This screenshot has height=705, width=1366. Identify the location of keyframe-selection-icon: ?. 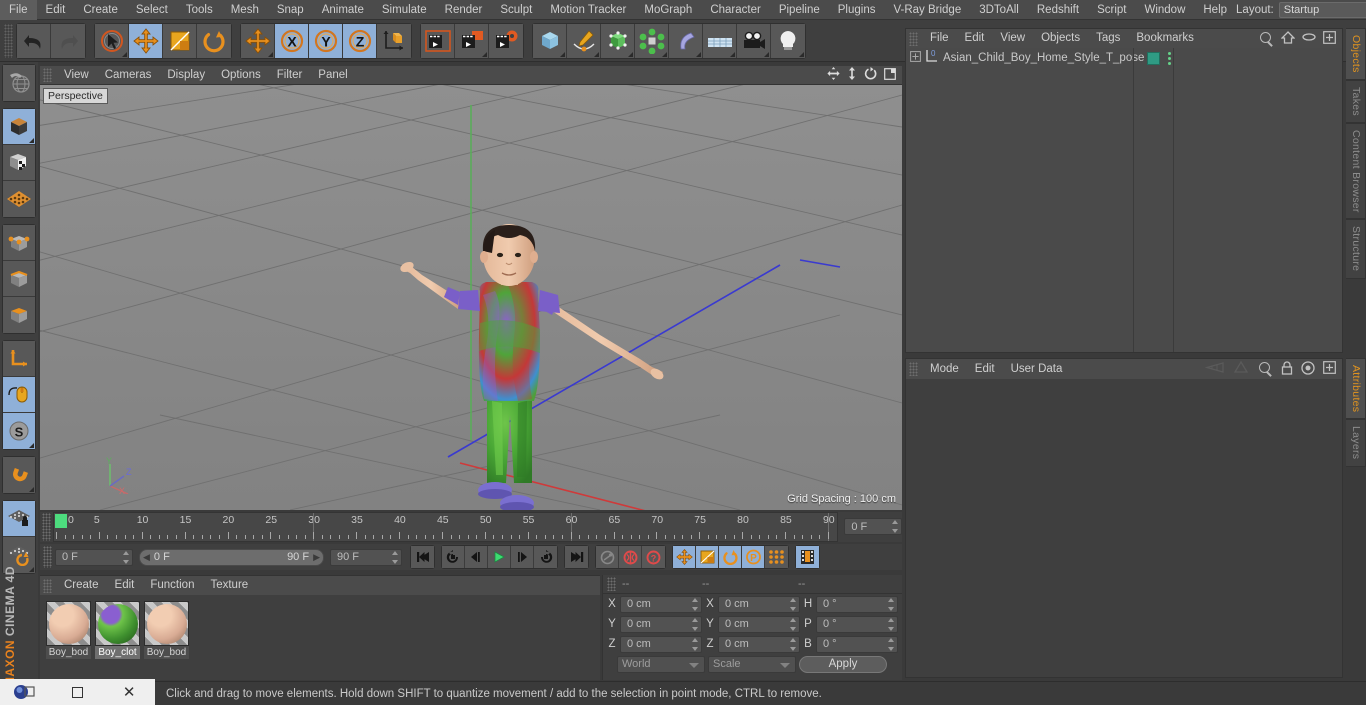
(653, 557).